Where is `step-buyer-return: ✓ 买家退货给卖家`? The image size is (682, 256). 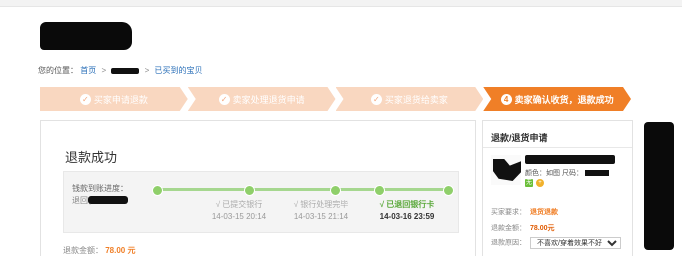 step-buyer-return: ✓ 买家退货给卖家 is located at coordinates (410, 99).